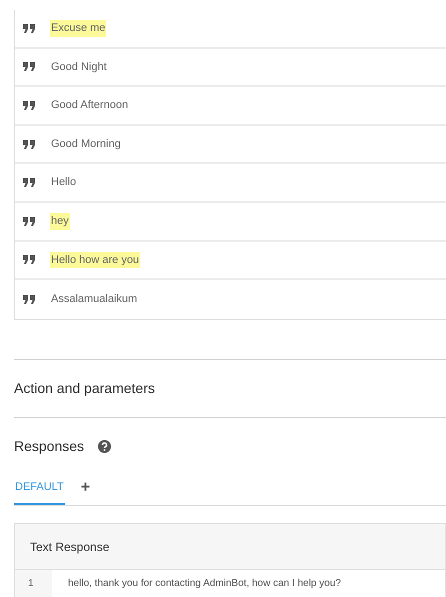 The width and height of the screenshot is (446, 597). Describe the element at coordinates (78, 28) in the screenshot. I see `training-phrase: Excuse me` at that location.